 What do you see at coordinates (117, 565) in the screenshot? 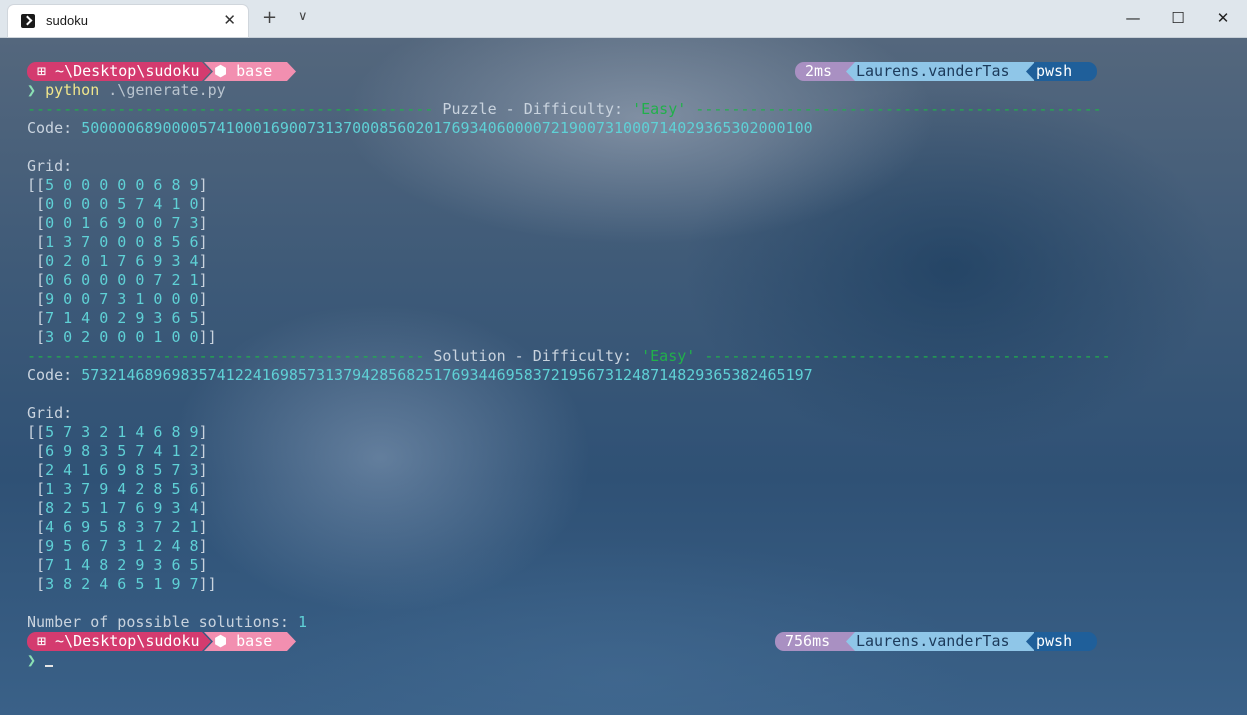
I see `grid-row: [7 1 4 8 2 9 3 6 5]` at bounding box center [117, 565].